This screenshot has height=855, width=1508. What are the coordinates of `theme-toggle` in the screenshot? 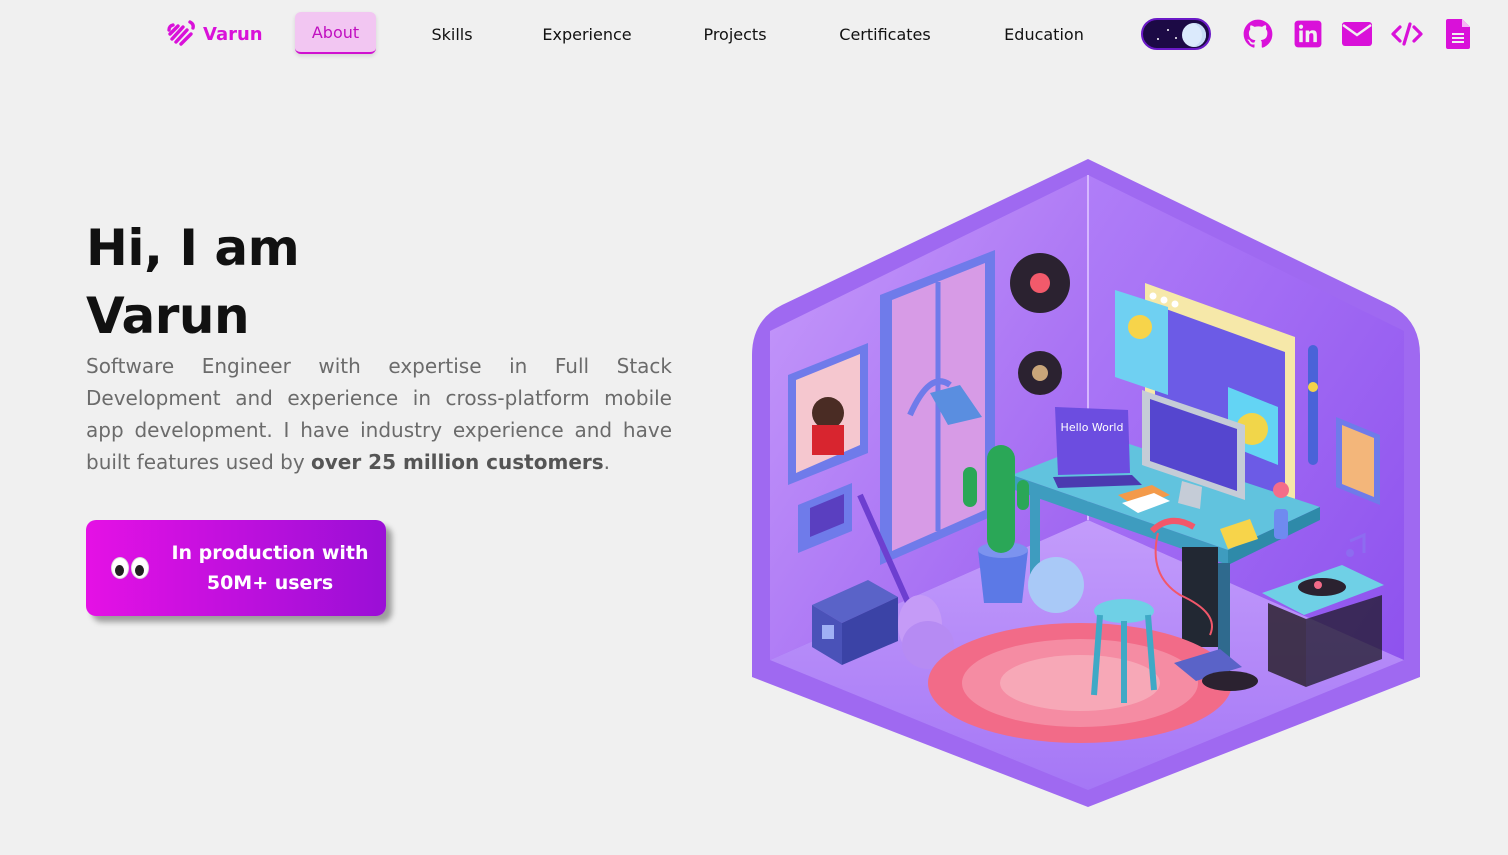 It's located at (1176, 34).